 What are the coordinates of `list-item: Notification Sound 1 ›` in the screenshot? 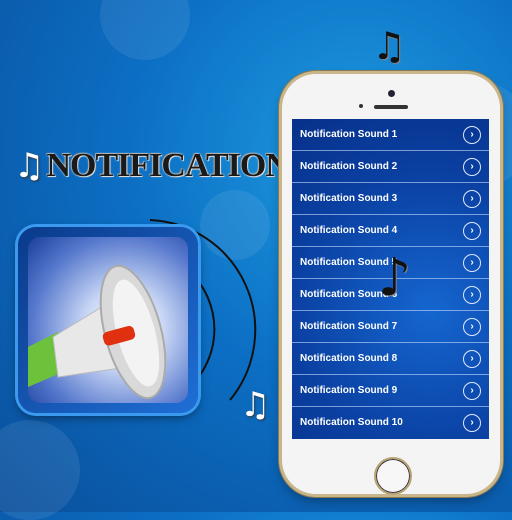 It's located at (390, 135).